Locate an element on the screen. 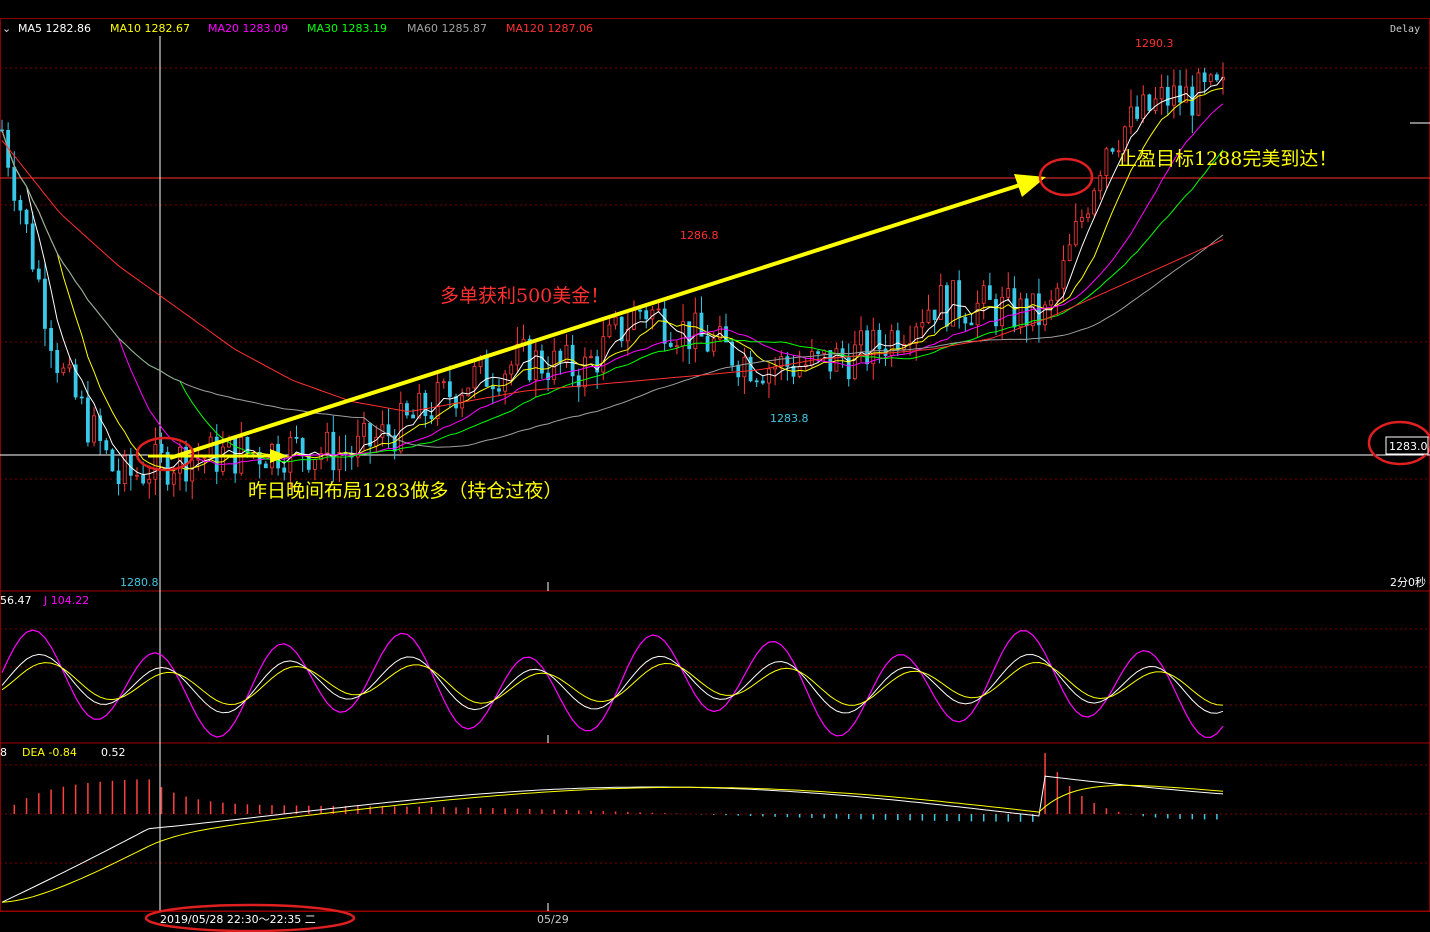 Image resolution: width=1430 pixels, height=932 pixels. kdj-legend-j: J 104.22 is located at coordinates (66, 600).